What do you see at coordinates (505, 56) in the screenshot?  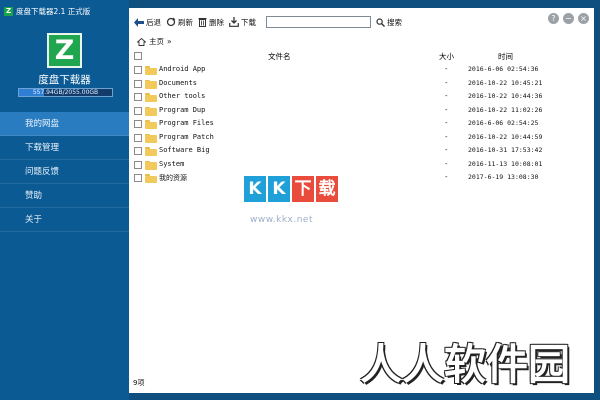 I see `column-header-time: 时间` at bounding box center [505, 56].